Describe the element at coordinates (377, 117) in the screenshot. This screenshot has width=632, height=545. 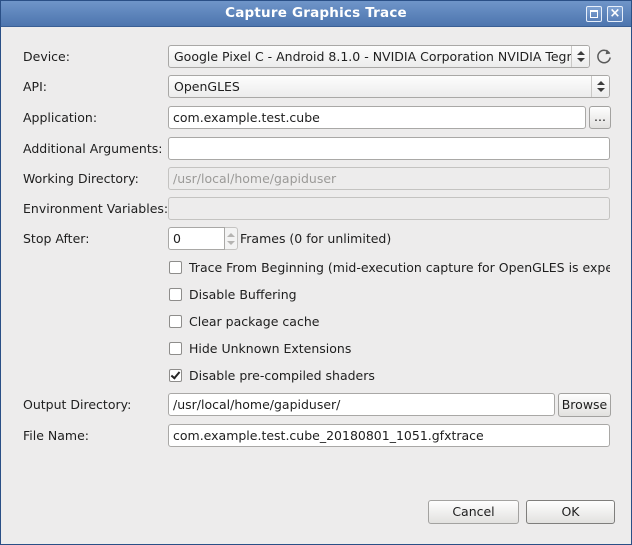
I see `application-input: com.example.test.cube` at that location.